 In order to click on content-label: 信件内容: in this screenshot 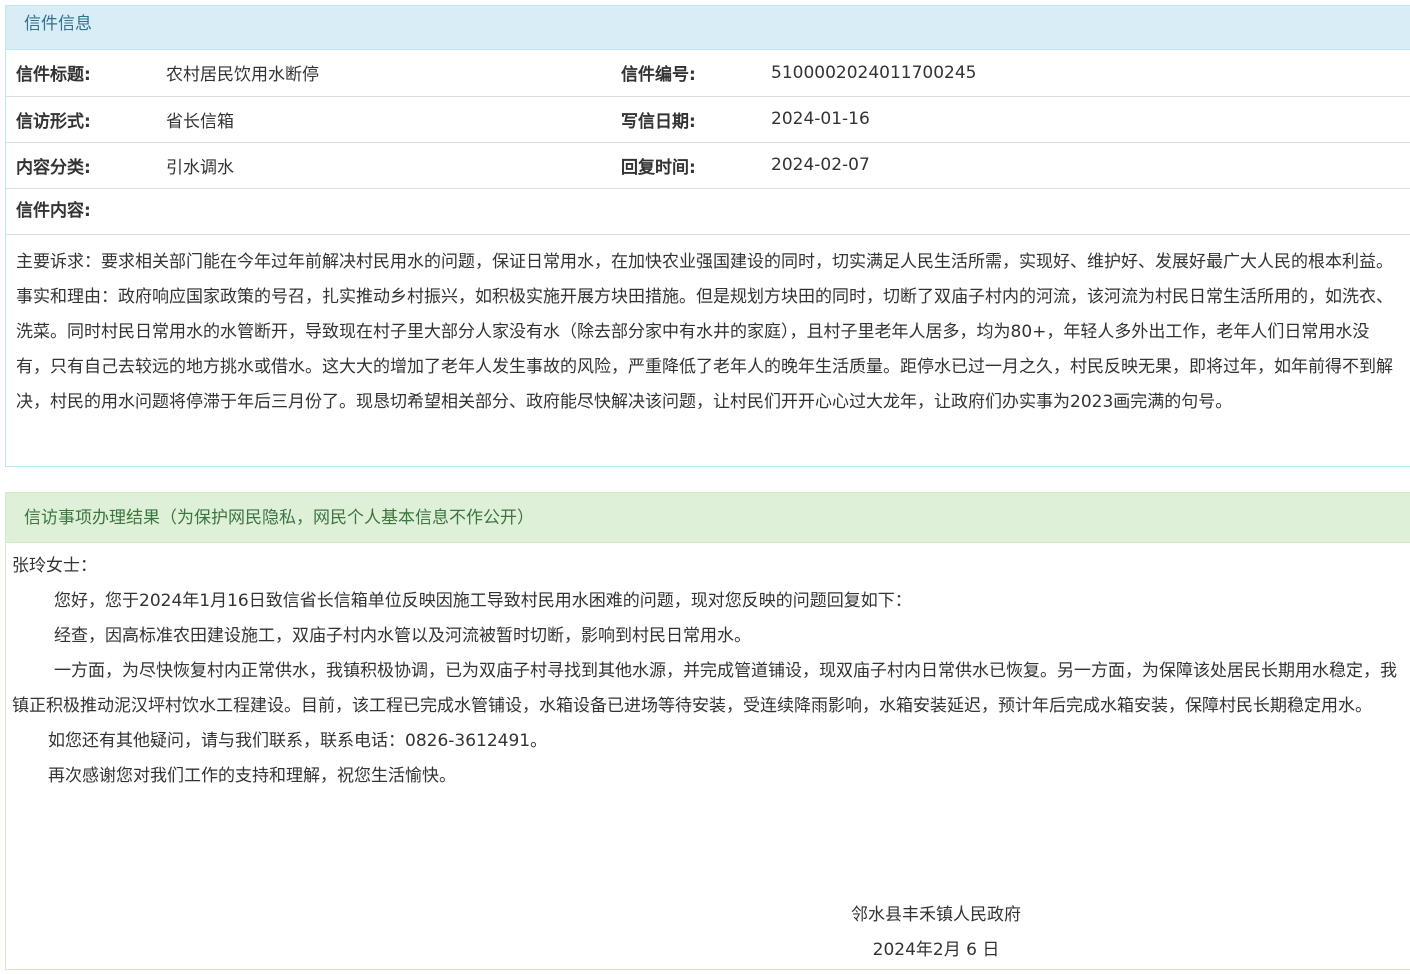, I will do `click(708, 212)`.